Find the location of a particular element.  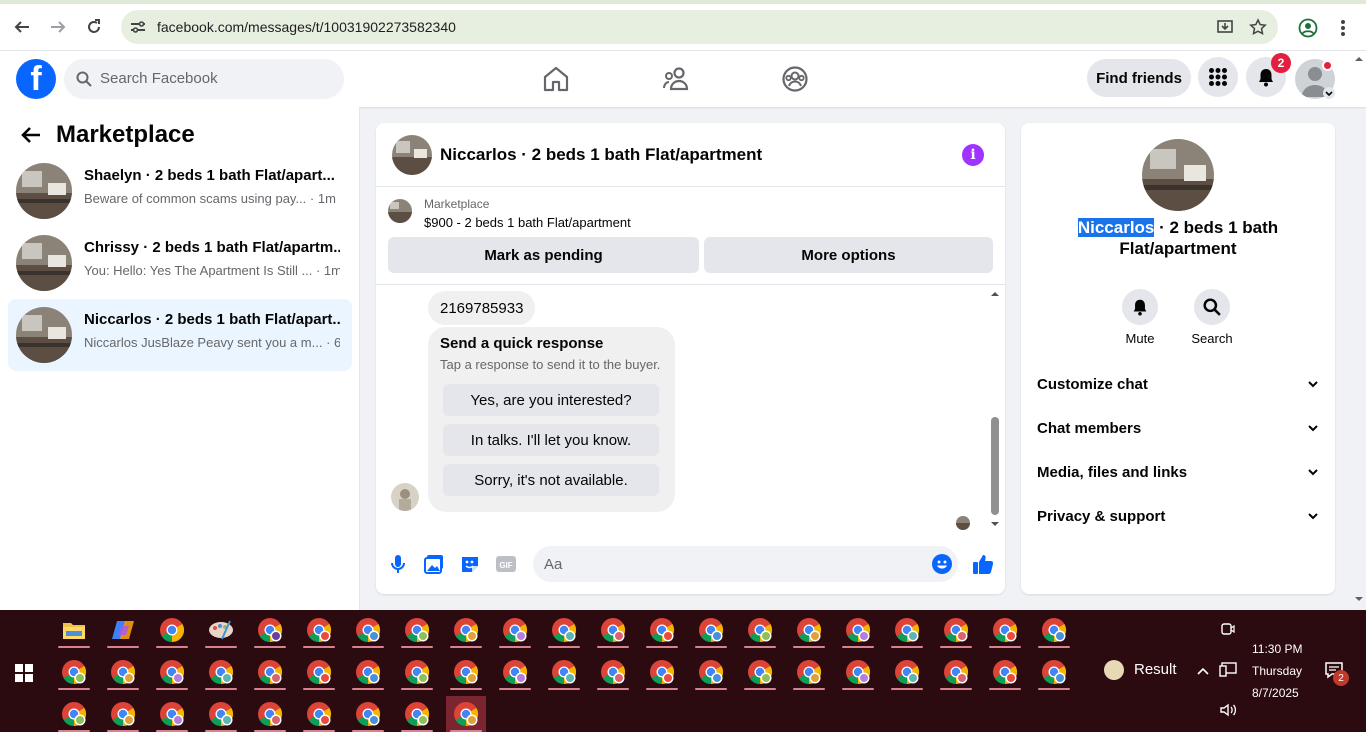

chat-members-row: Chat members is located at coordinates (1178, 429).